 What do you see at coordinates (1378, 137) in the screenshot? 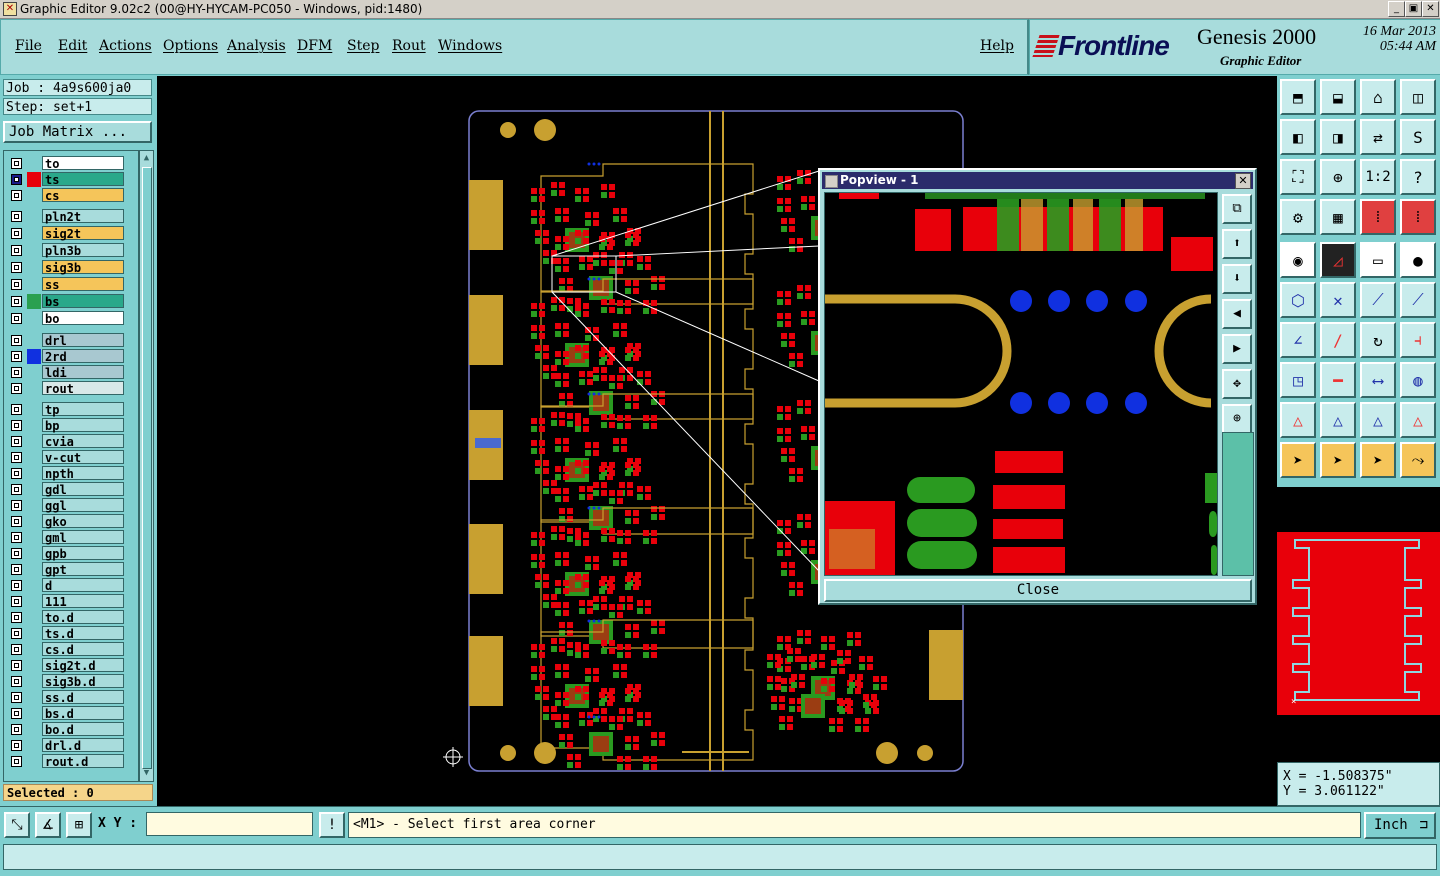
I see `mirror-icon: ⇄` at bounding box center [1378, 137].